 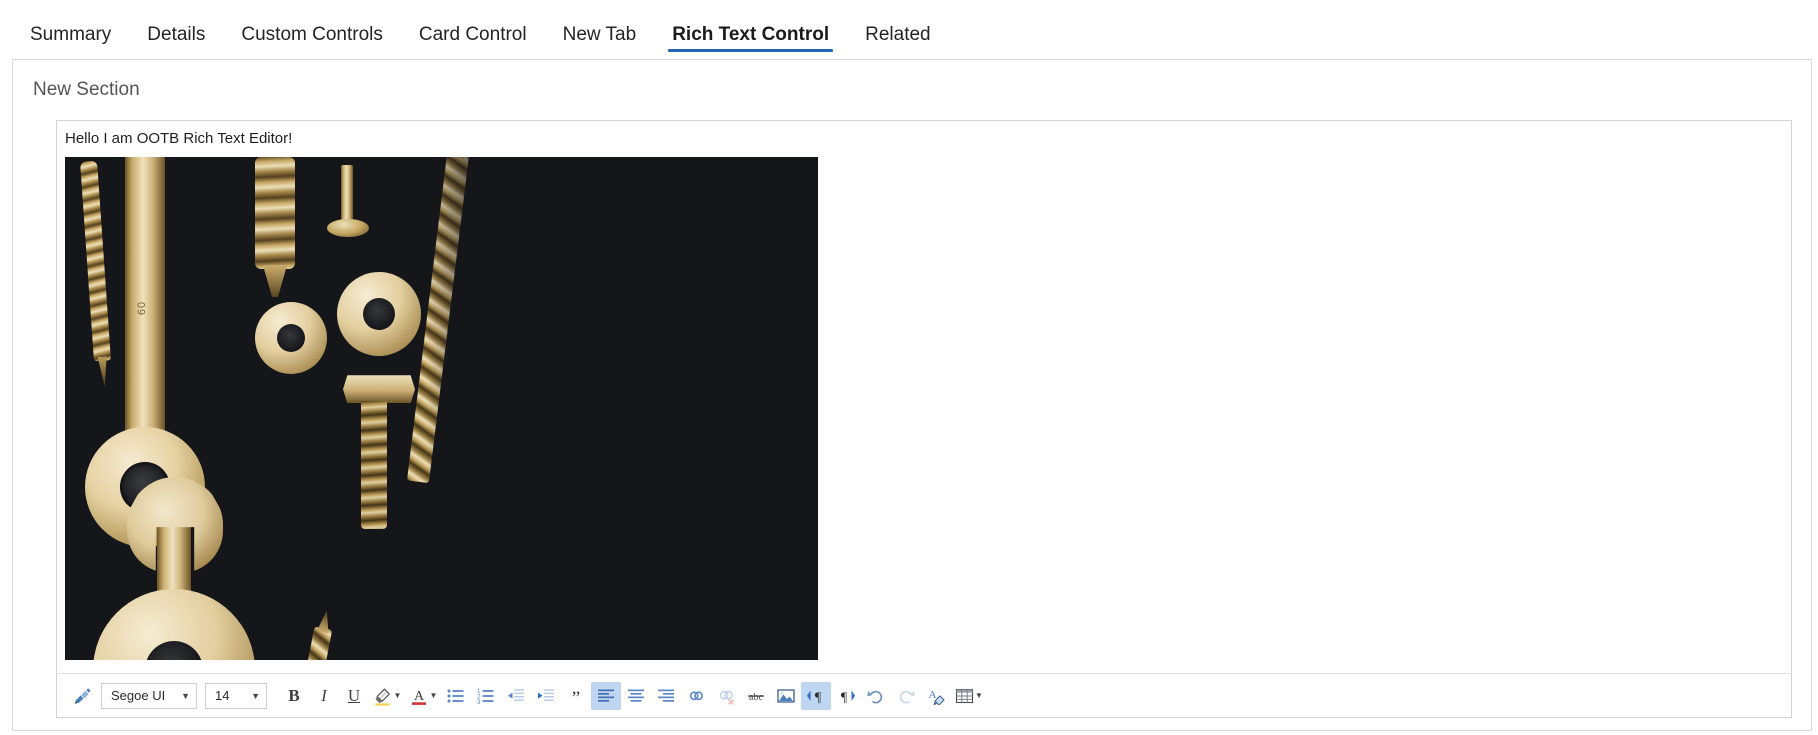 I want to click on tab-custom-controls: Custom Controls, so click(x=312, y=40).